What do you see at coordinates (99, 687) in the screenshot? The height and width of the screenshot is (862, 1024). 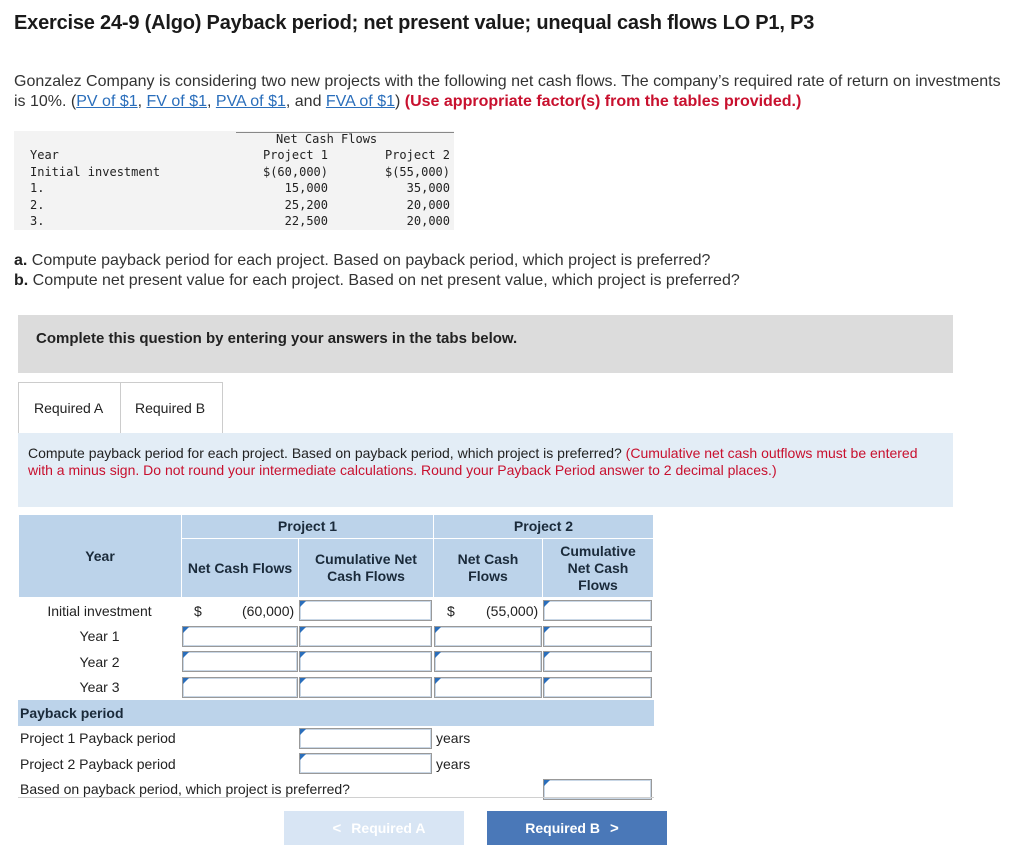 I see `row-year-3: Year 3` at bounding box center [99, 687].